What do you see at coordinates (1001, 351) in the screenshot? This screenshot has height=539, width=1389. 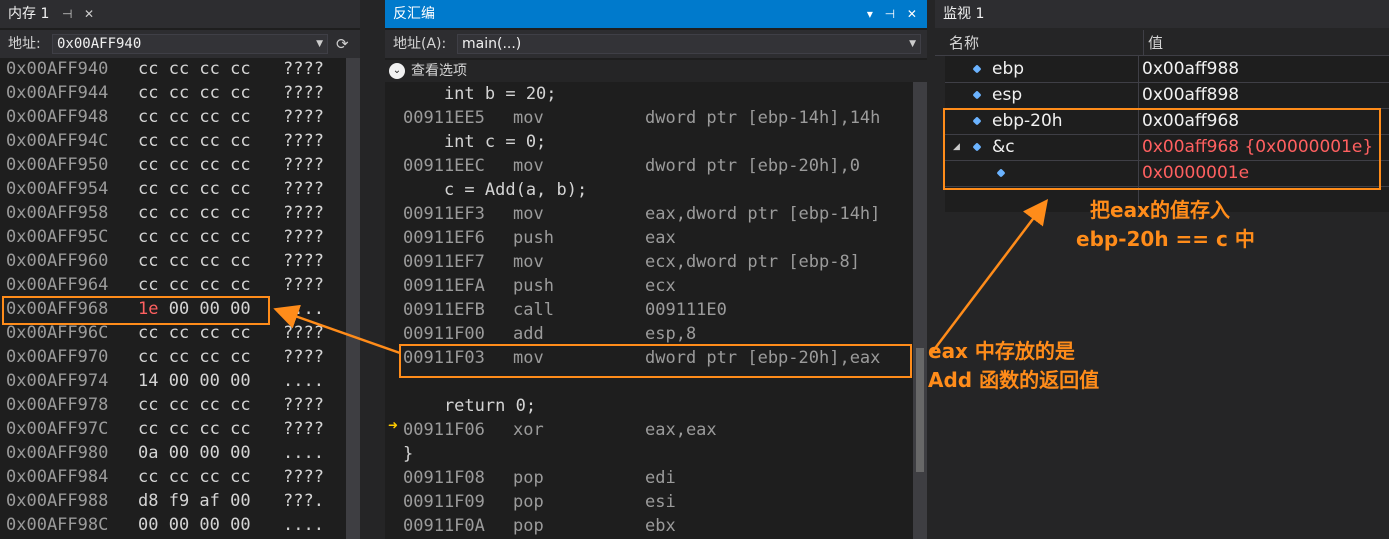 I see `annotation-eax-line1: eax 中存放的是` at bounding box center [1001, 351].